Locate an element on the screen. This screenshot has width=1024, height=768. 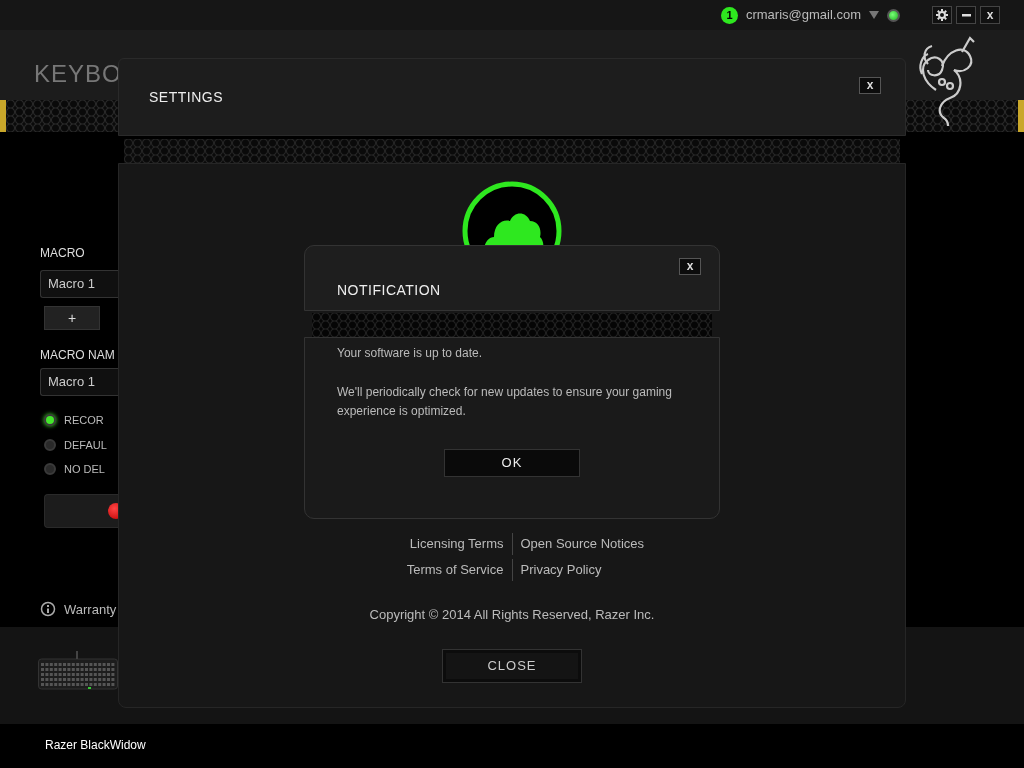
copyright-text: Copyright © 2014 All Rights Reserved, Razer Inc. is located at coordinates (512, 615).